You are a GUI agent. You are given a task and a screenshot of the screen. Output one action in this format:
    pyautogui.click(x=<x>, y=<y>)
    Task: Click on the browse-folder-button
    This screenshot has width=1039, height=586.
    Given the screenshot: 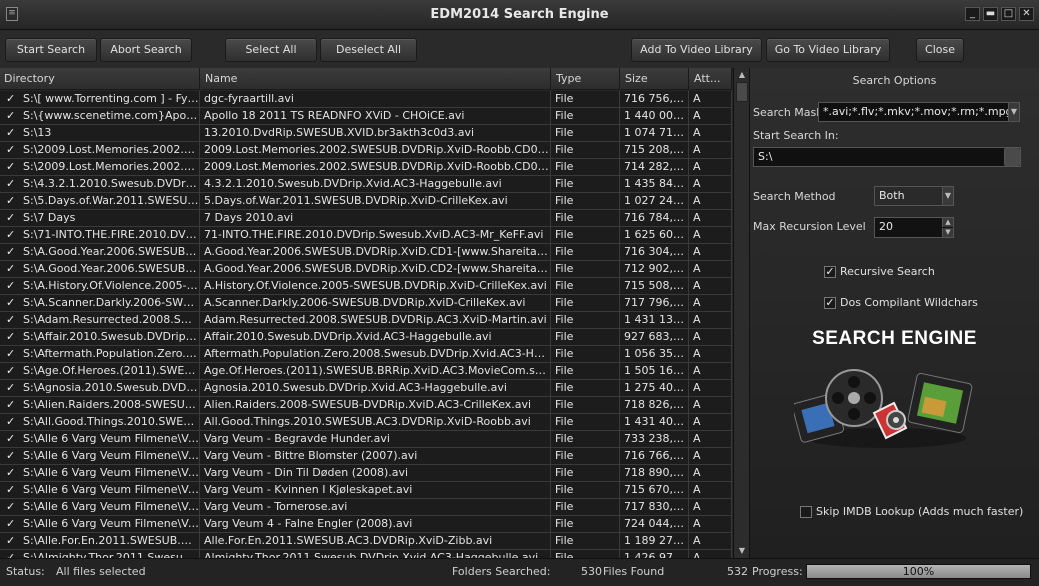 What is the action you would take?
    pyautogui.click(x=1012, y=157)
    